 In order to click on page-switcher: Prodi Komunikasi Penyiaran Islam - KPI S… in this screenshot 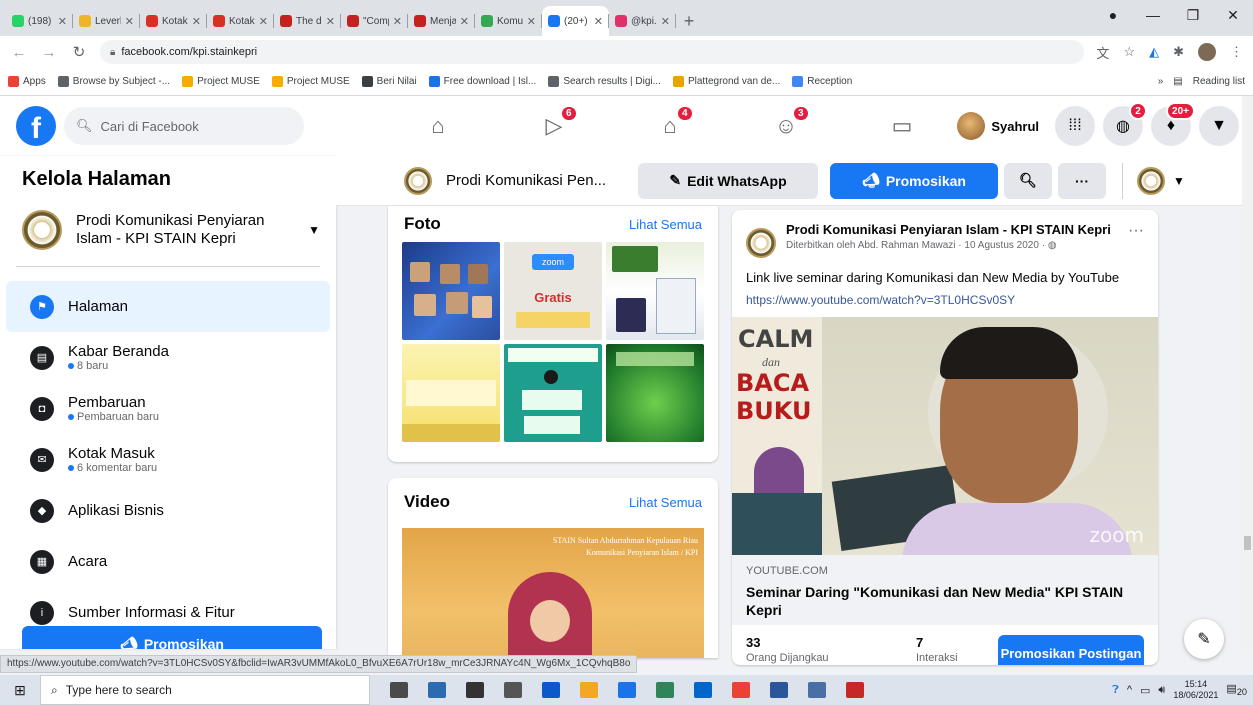, I will do `click(168, 230)`.